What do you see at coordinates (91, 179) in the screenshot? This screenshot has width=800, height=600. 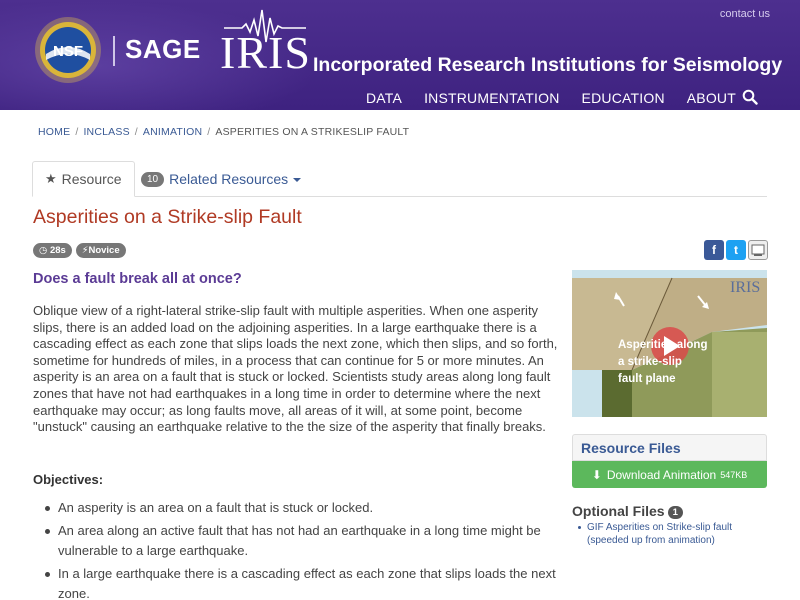 I see `tab-resource-label: Resource` at bounding box center [91, 179].